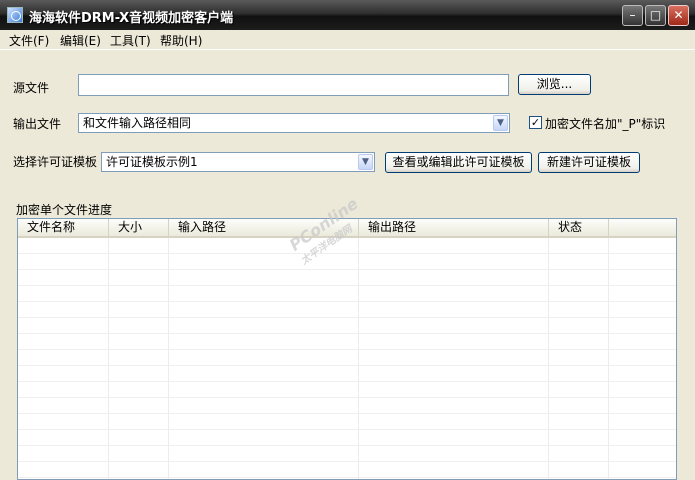 The image size is (695, 480). Describe the element at coordinates (347, 40) in the screenshot. I see `menu-bar: 文件(F) 编辑(E) 工具(T) 帮助(H)` at that location.